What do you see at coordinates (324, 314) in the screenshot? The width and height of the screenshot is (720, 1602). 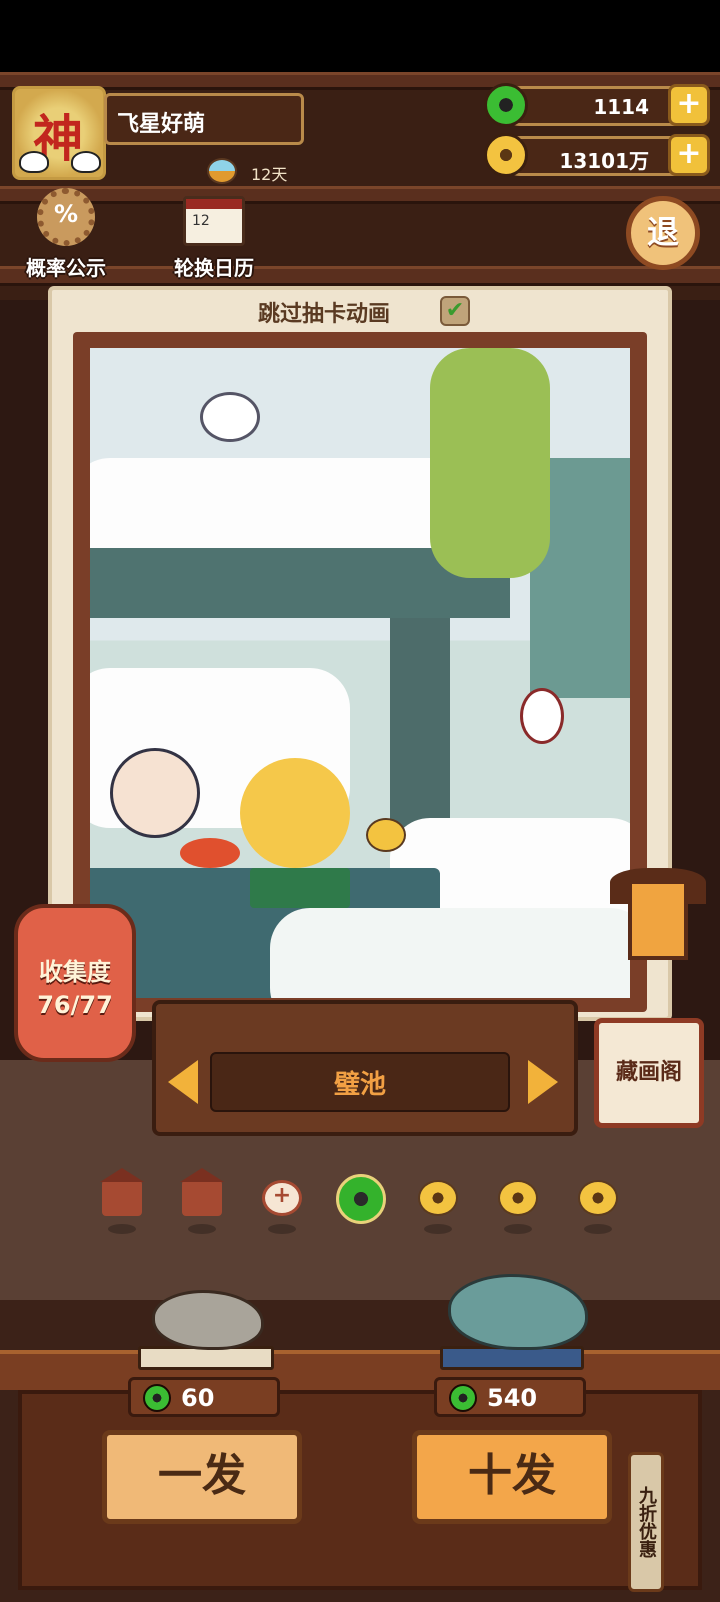 I see `skip-animation-label: 跳过抽卡动画` at bounding box center [324, 314].